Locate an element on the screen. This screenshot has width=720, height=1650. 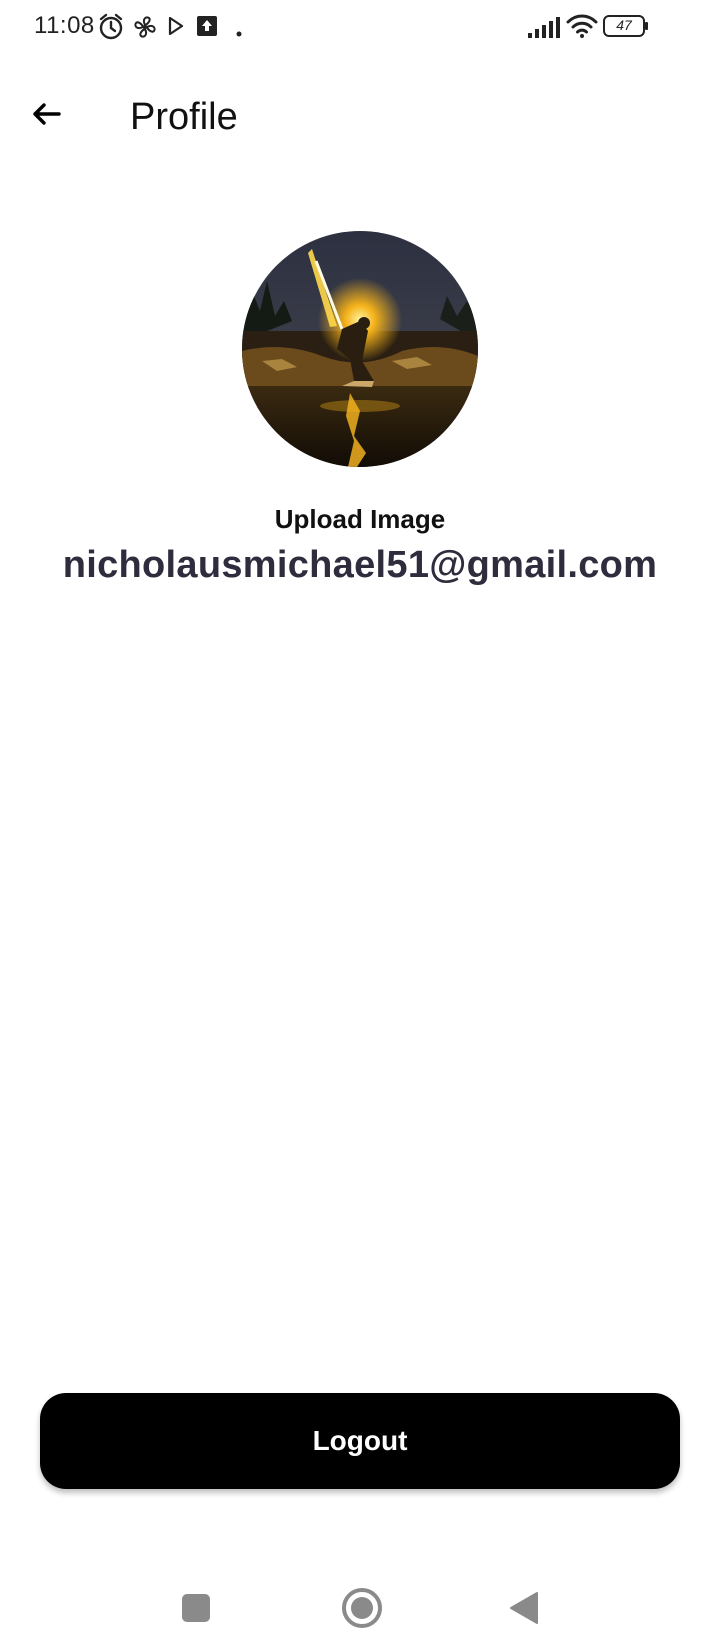
fan-icon is located at coordinates (145, 29).